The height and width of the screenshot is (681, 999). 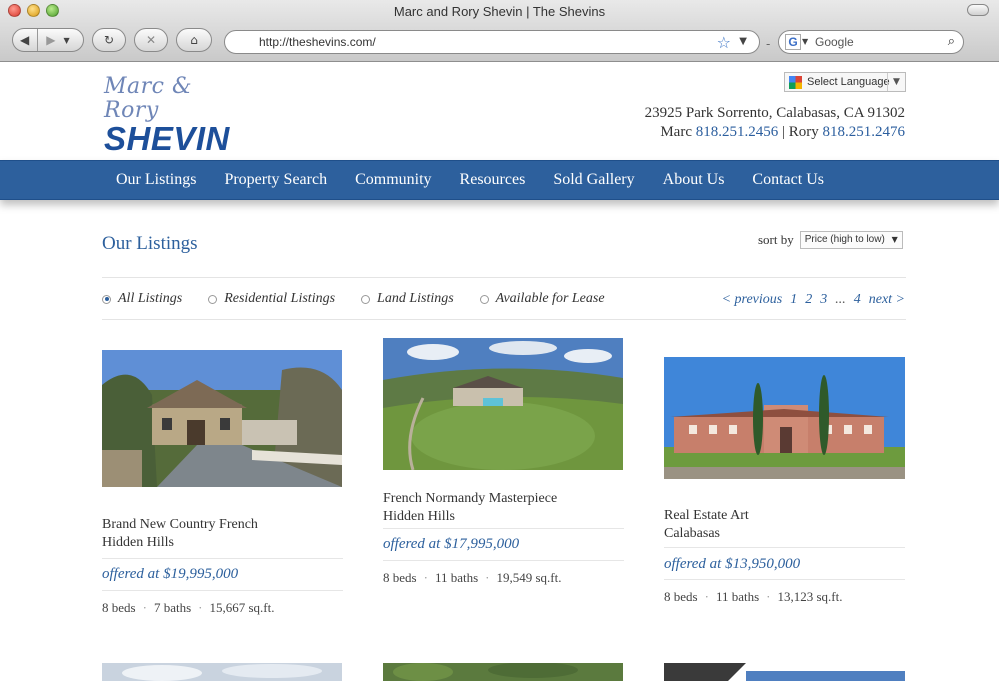 I want to click on search-engine-icon: G, so click(x=793, y=42).